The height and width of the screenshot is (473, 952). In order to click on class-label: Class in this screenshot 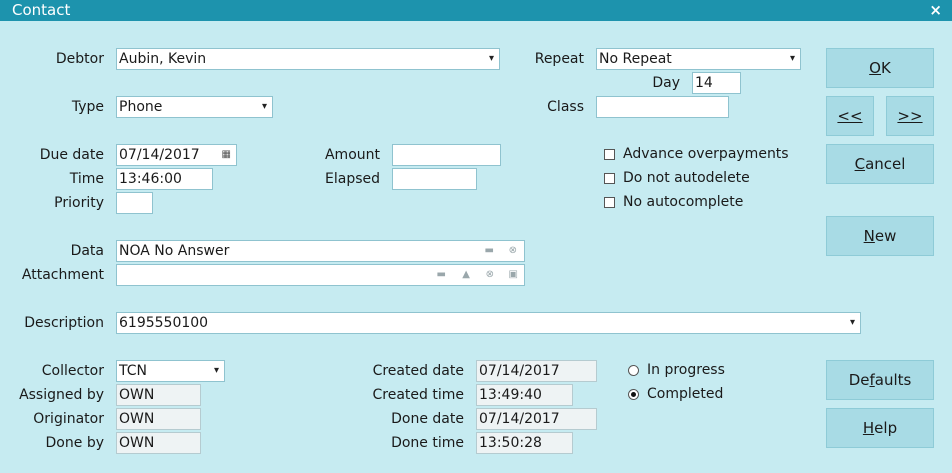, I will do `click(565, 107)`.